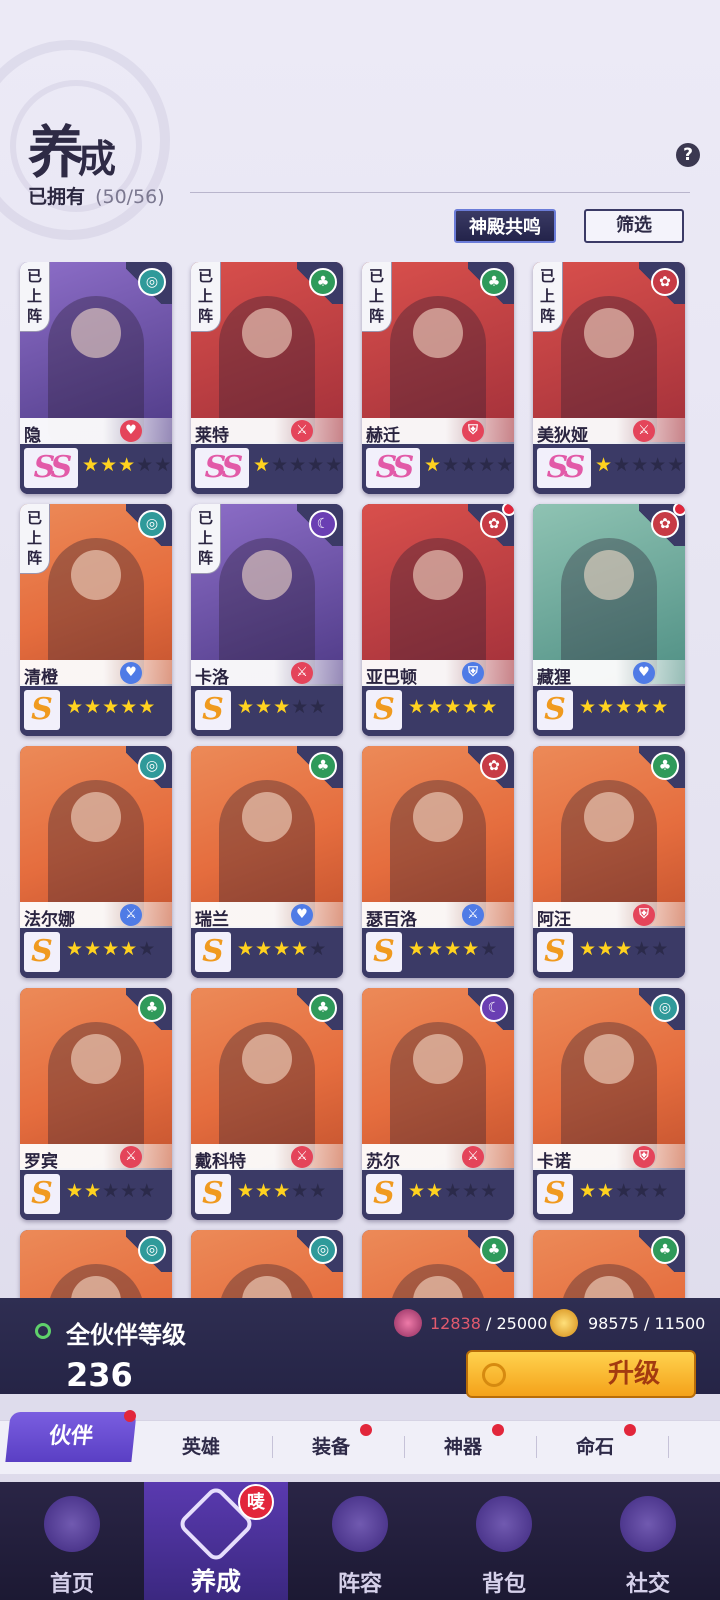  Describe the element at coordinates (609, 620) in the screenshot. I see `hero-card: ✿ 藏狸 ♥ S ★★★★★` at that location.